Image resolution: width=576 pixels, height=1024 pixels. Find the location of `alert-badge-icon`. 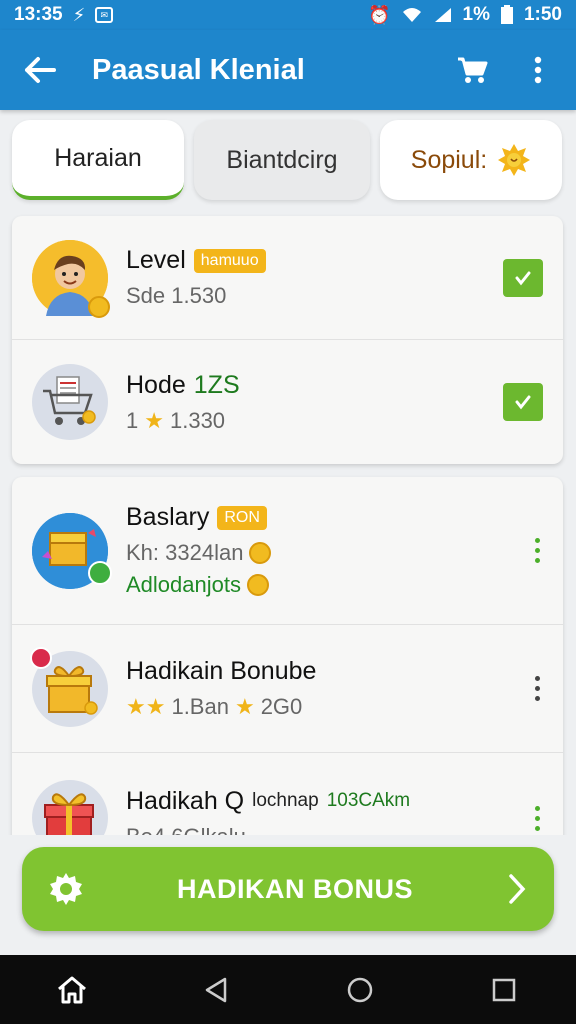

alert-badge-icon is located at coordinates (41, 657).